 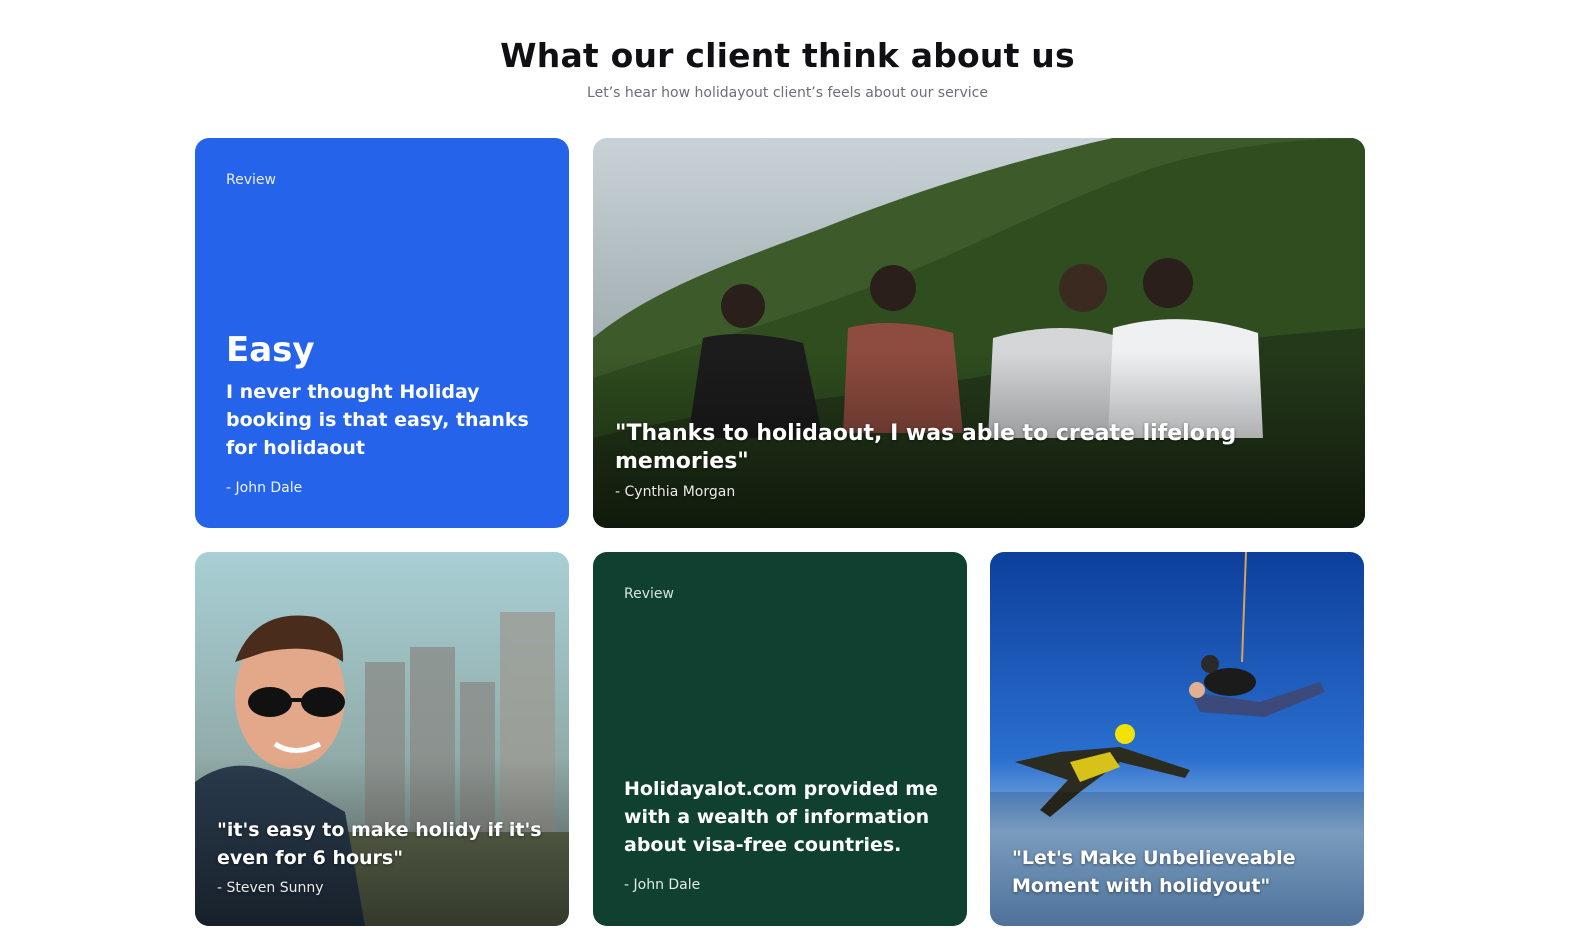 I want to click on review-headline: Easy, so click(x=270, y=350).